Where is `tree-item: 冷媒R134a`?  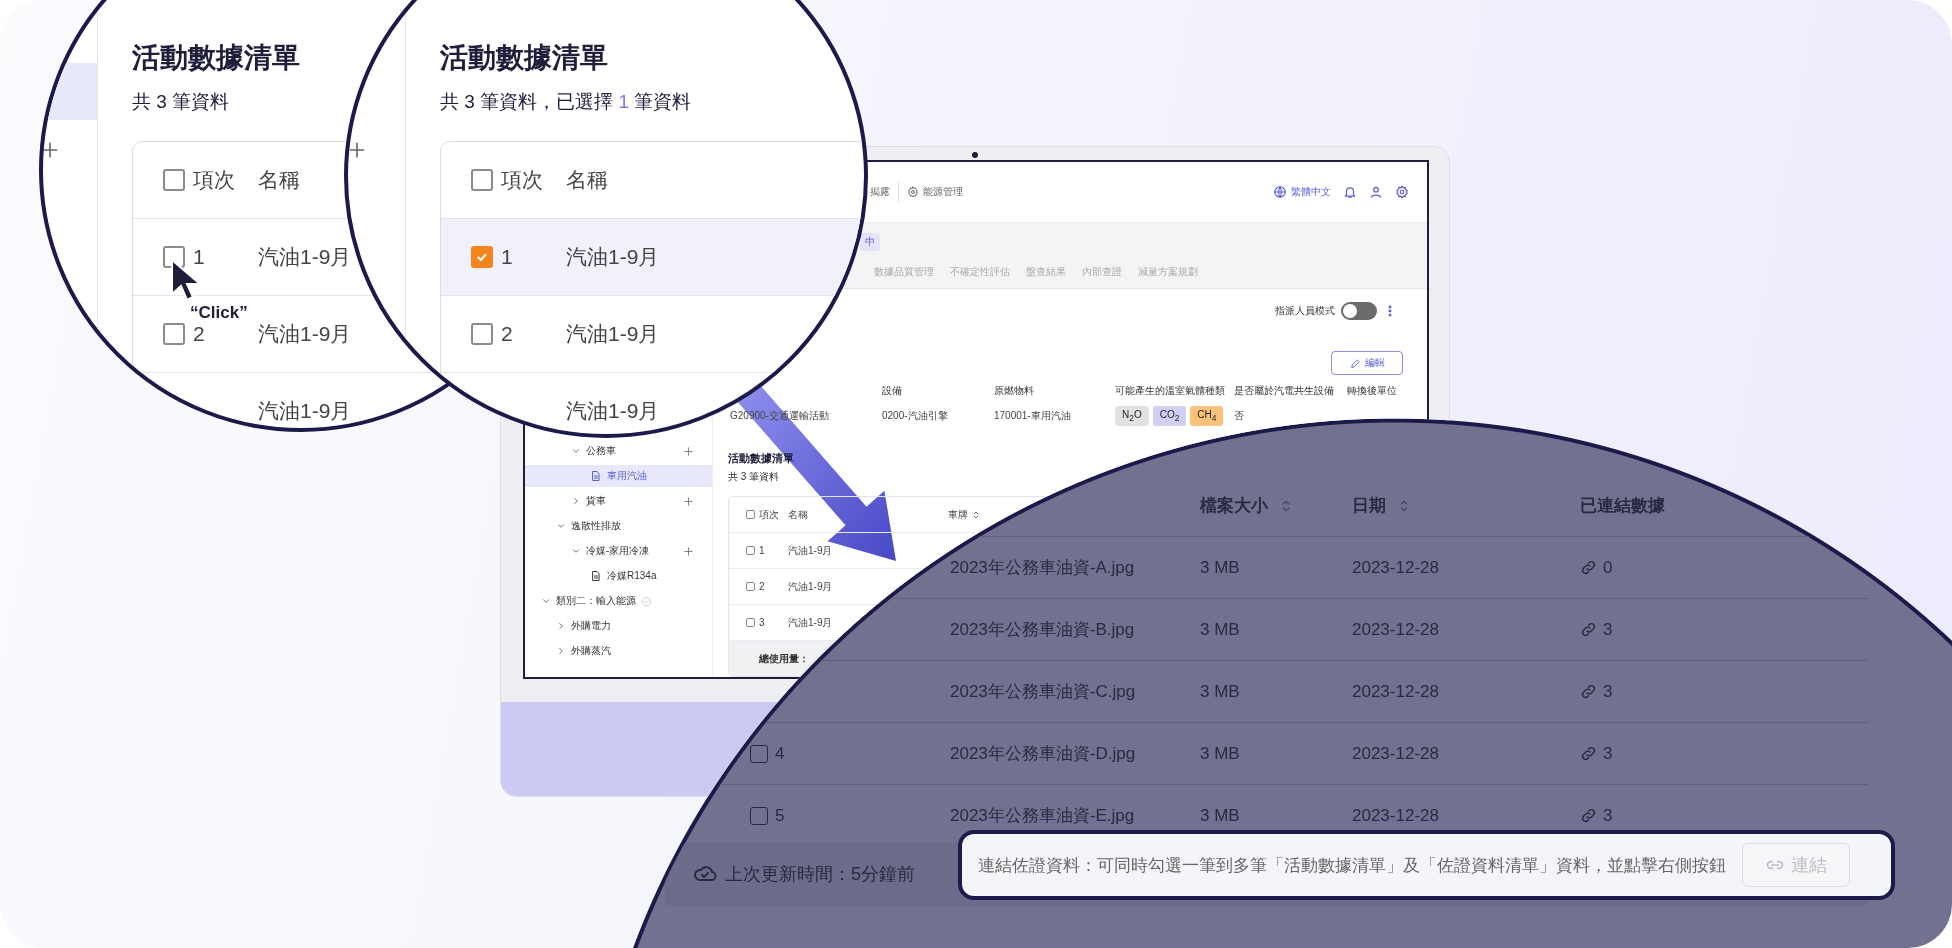 tree-item: 冷媒R134a is located at coordinates (618, 576).